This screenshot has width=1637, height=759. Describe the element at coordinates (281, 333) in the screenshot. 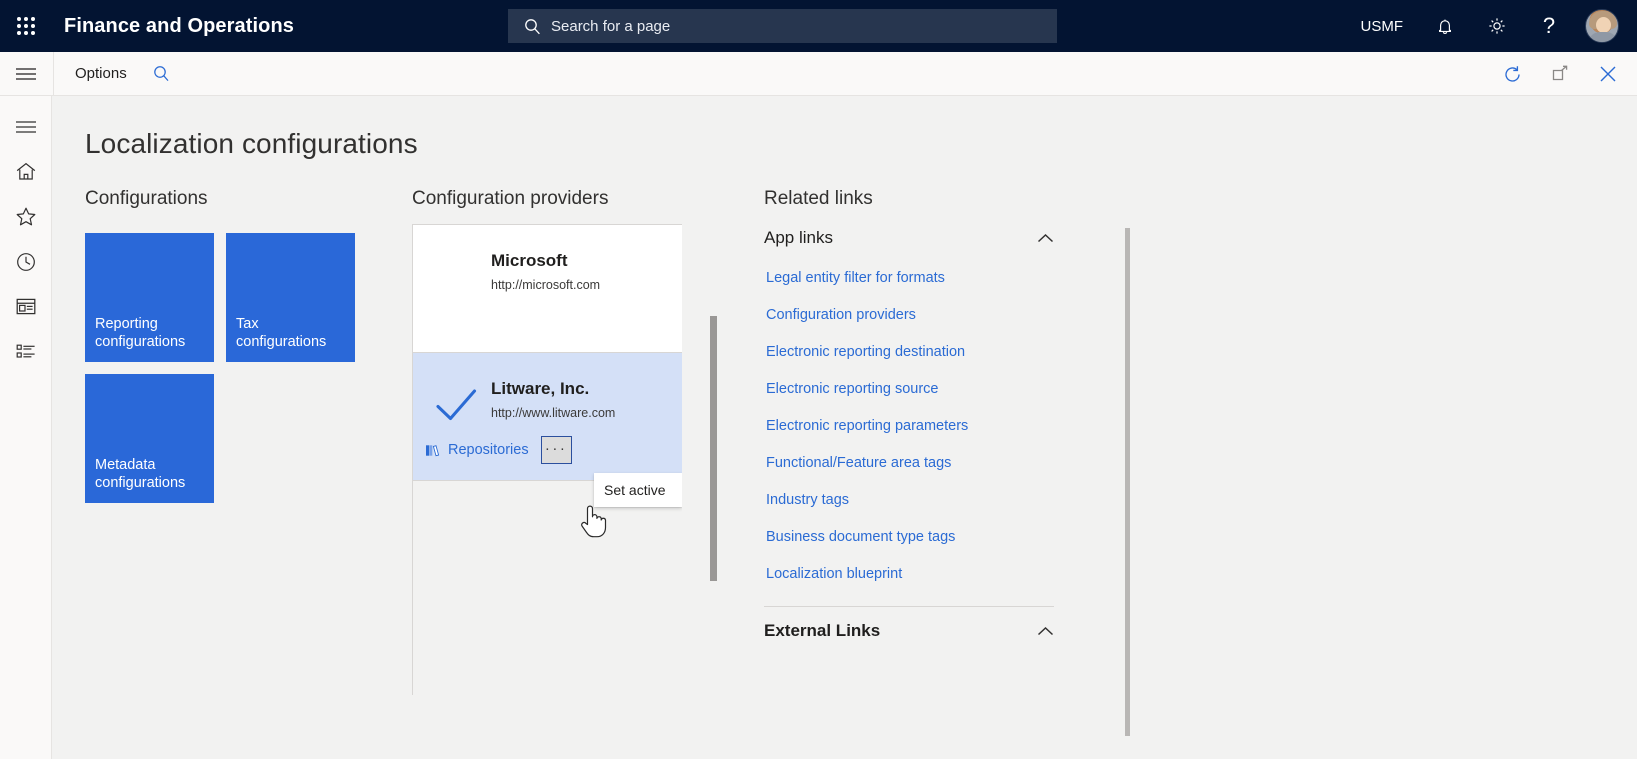

I see `tile-label: Tax configurations` at that location.